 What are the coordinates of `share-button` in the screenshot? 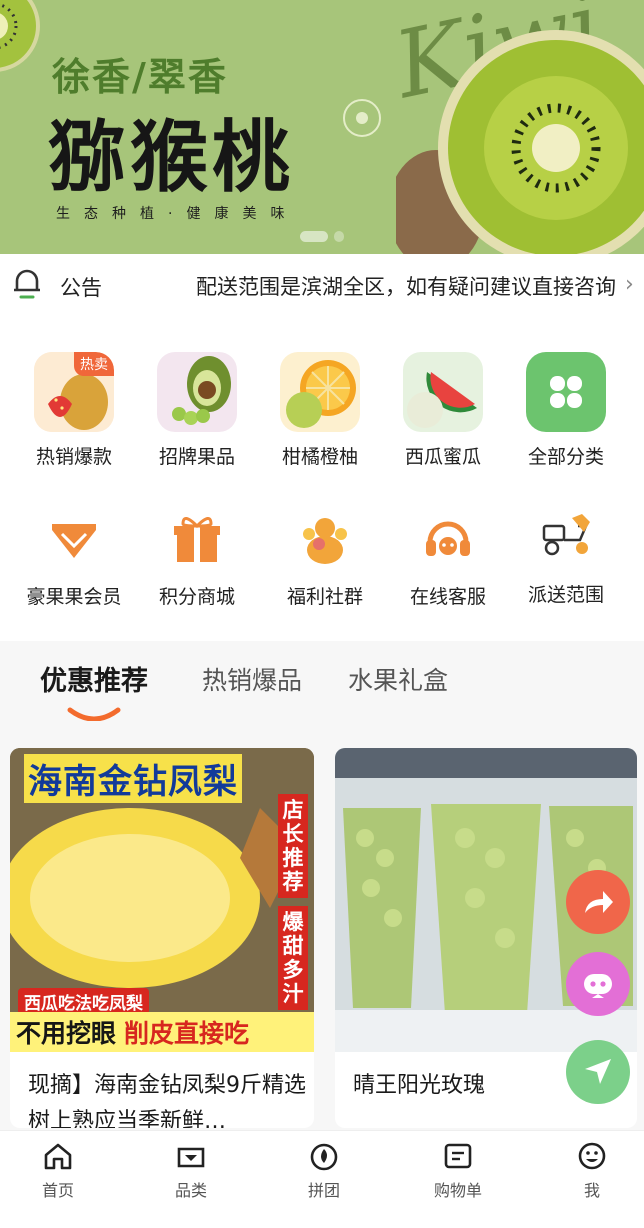 It's located at (598, 902).